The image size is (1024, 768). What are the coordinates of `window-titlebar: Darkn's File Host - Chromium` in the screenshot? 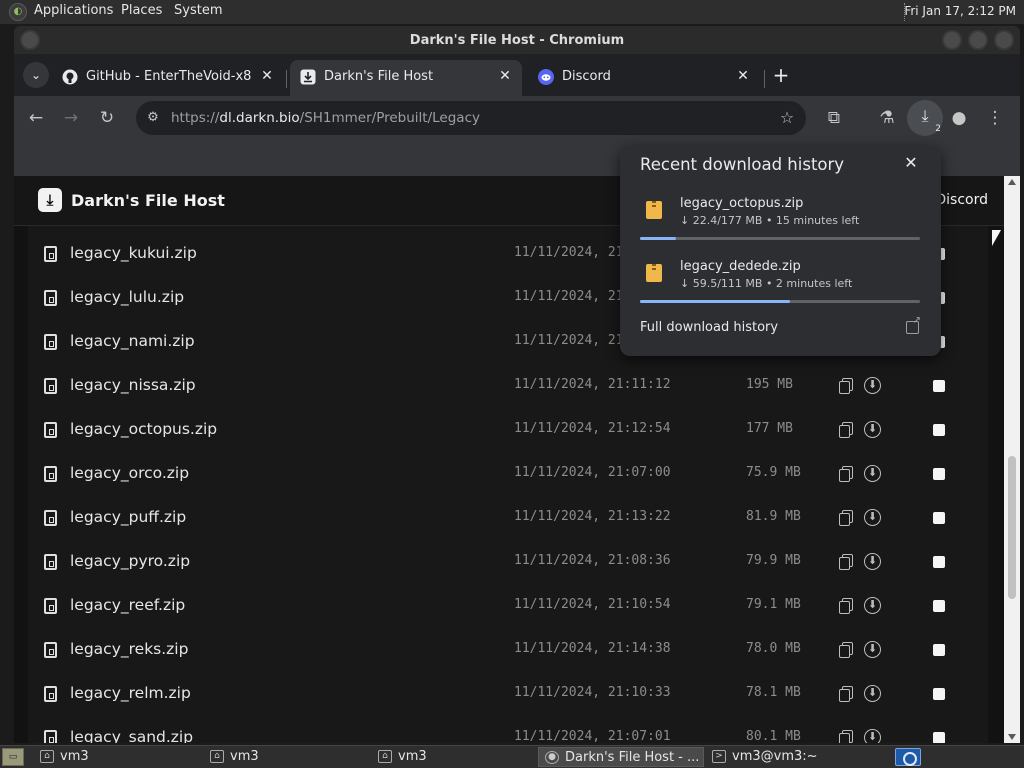 It's located at (517, 40).